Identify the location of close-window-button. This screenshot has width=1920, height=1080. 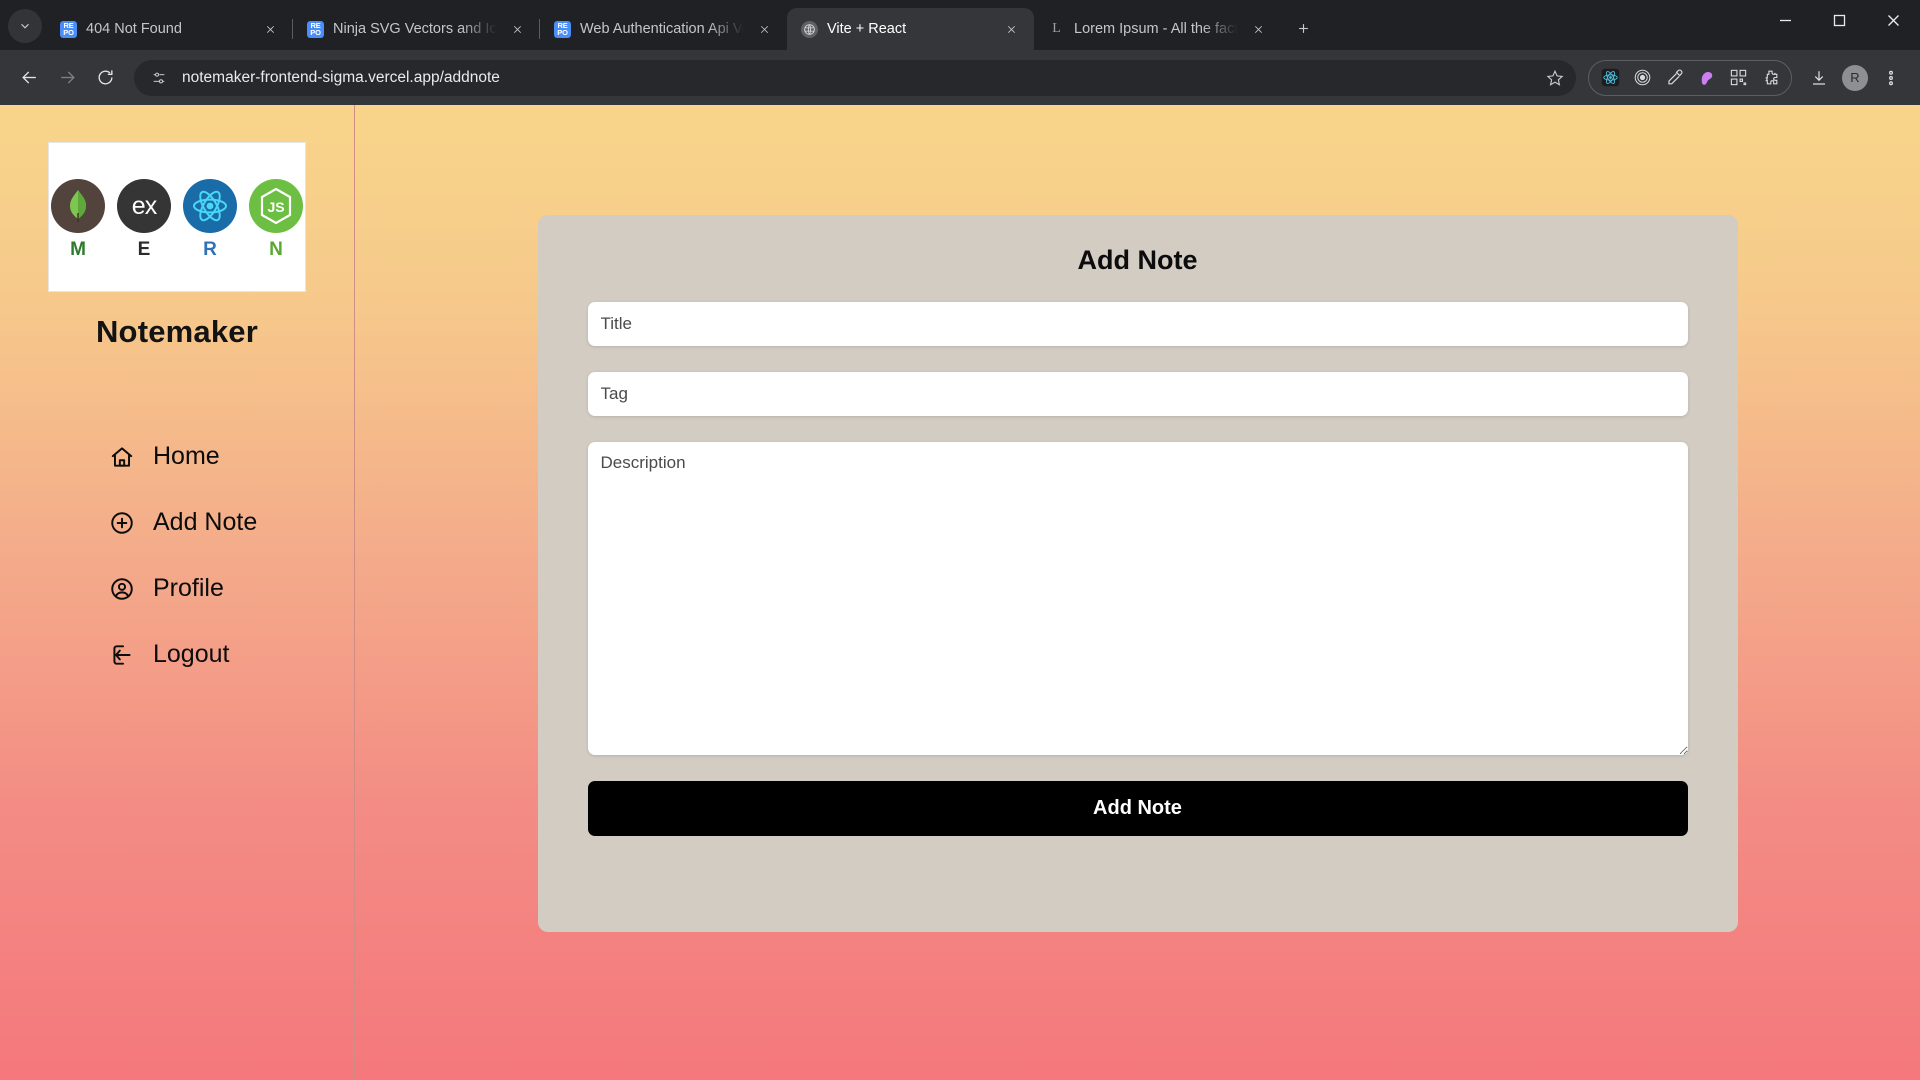
(1893, 20).